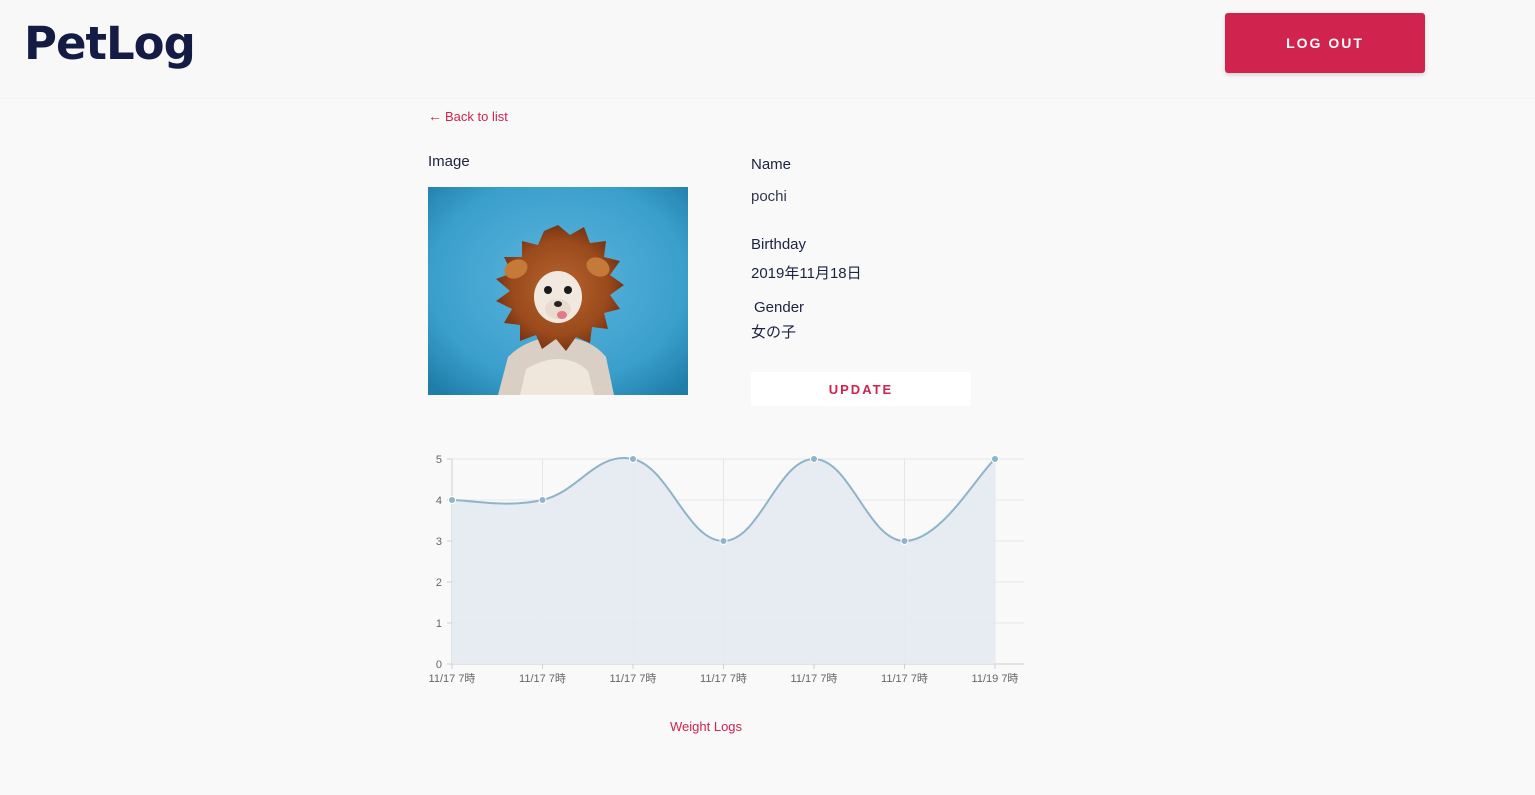  Describe the element at coordinates (439, 583) in the screenshot. I see `y-tick-label: 2` at that location.